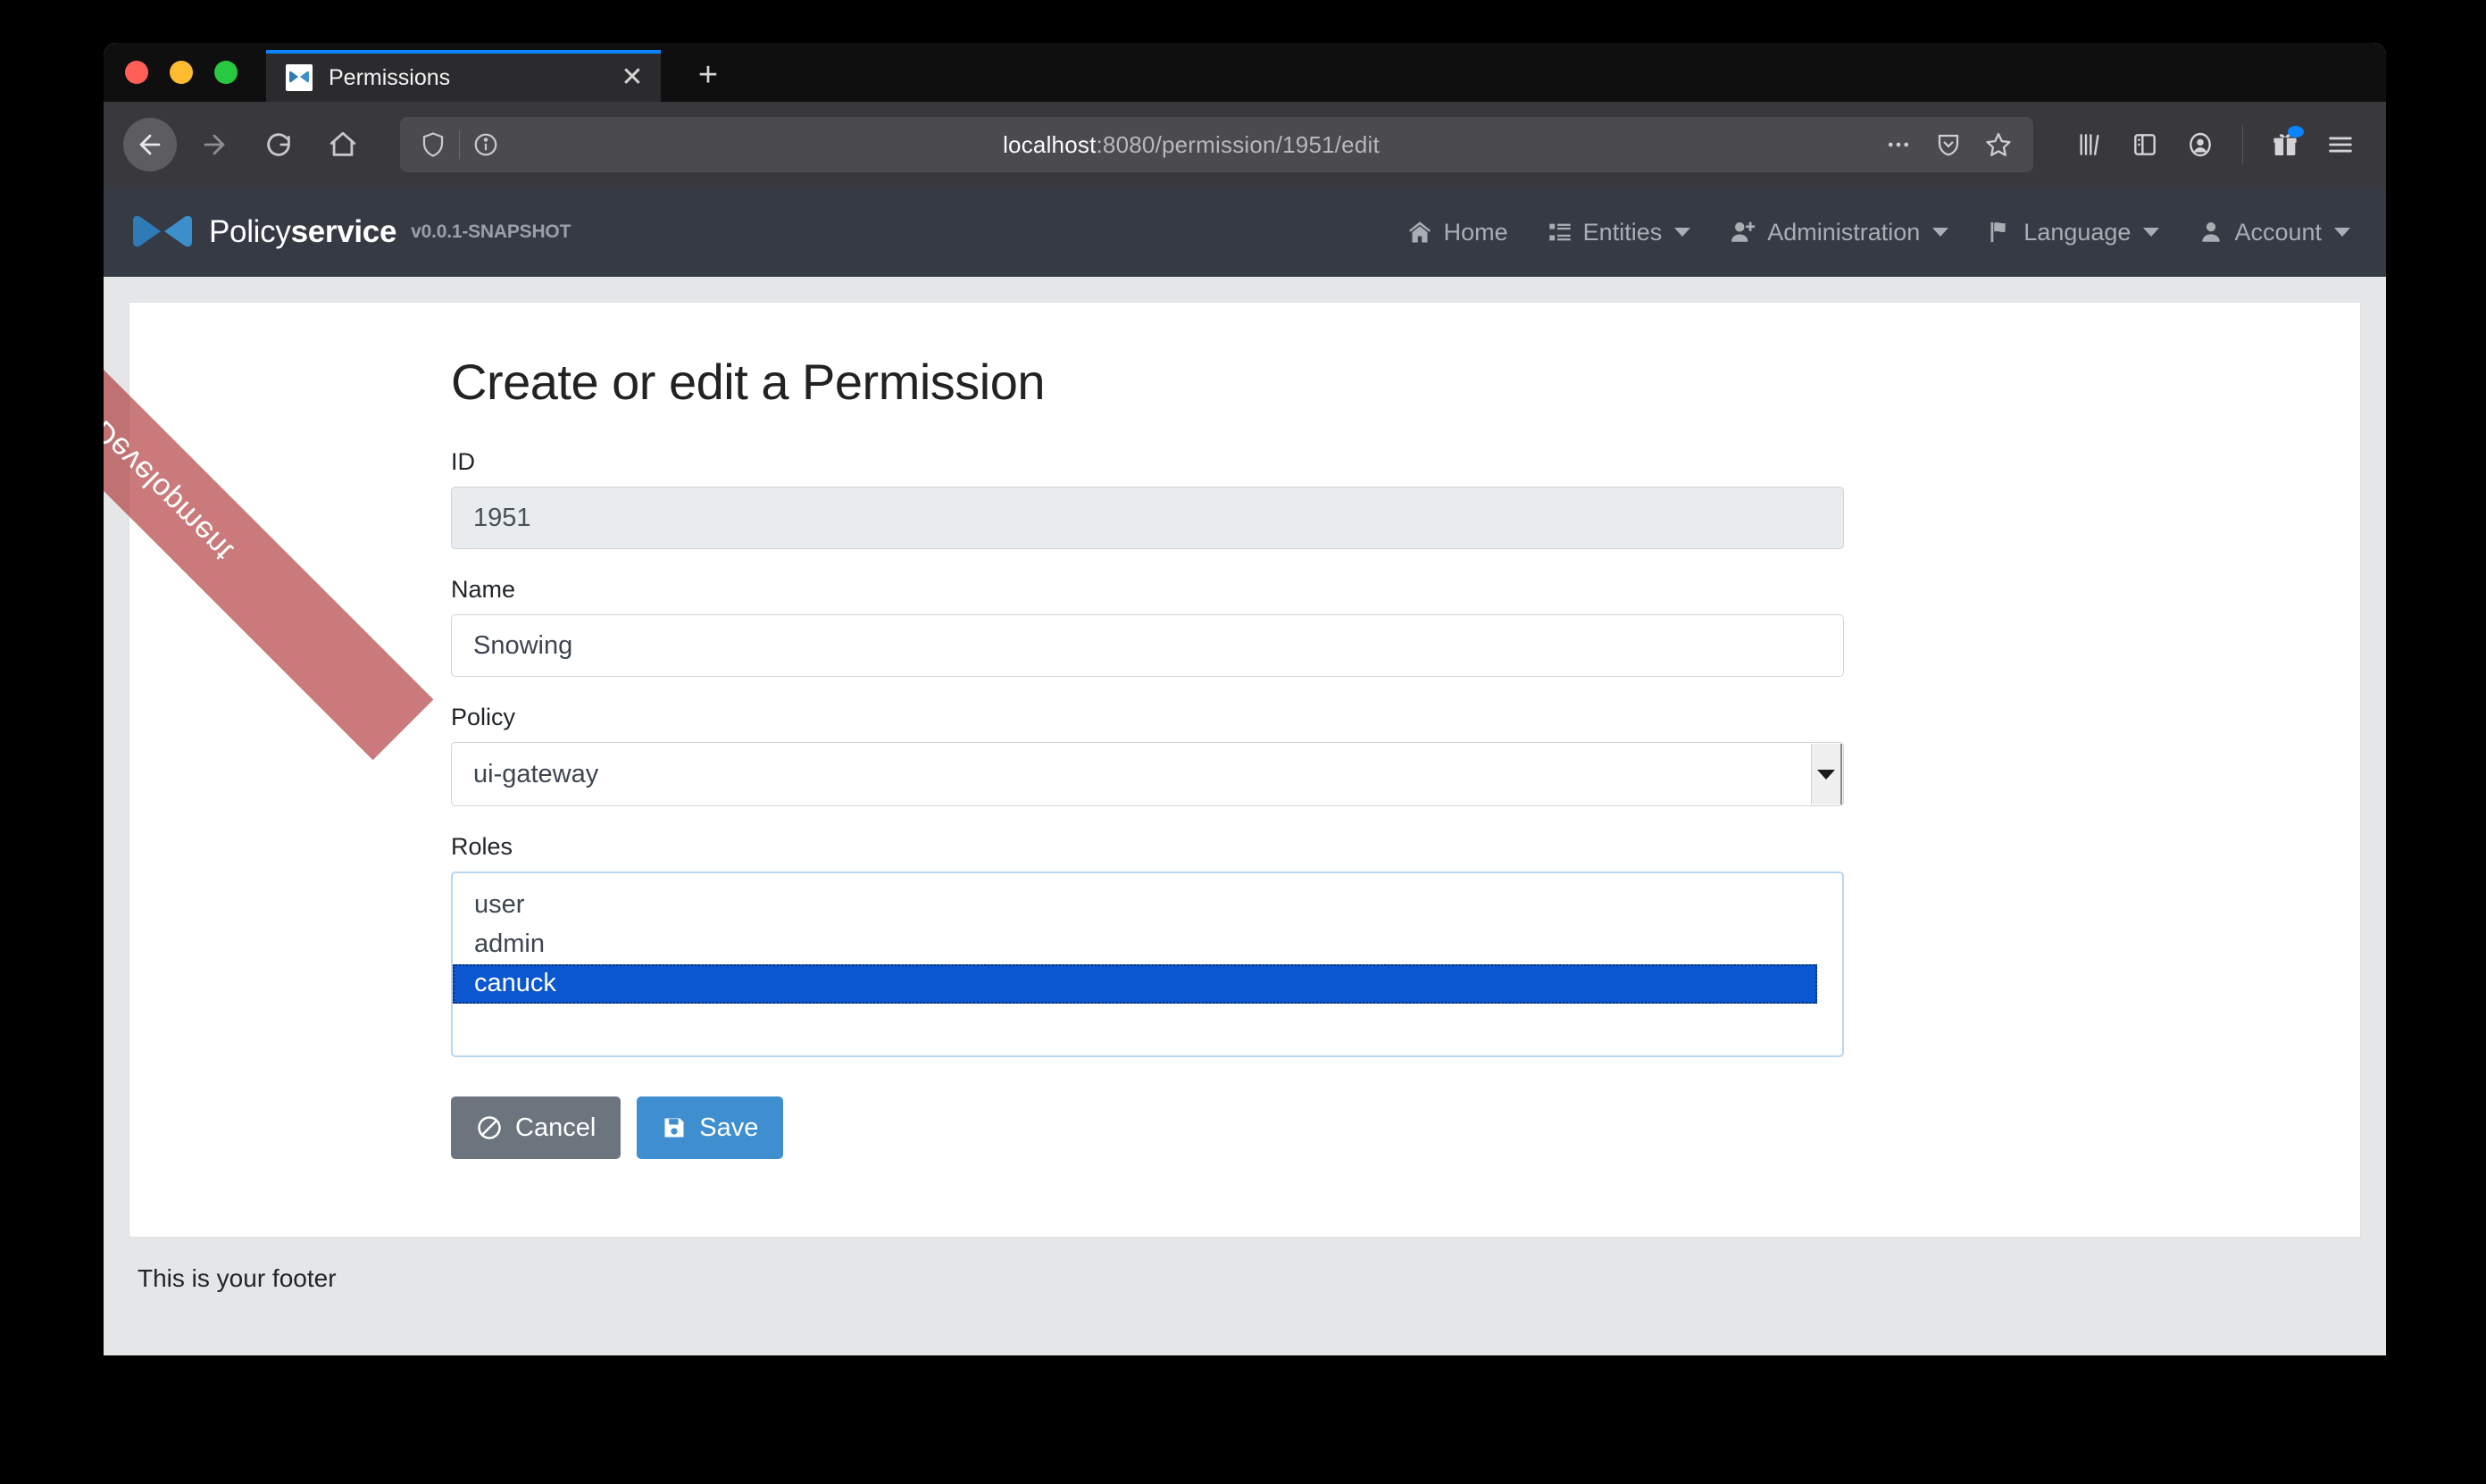  Describe the element at coordinates (1147, 774) in the screenshot. I see `policy-select: ui-gateway` at that location.